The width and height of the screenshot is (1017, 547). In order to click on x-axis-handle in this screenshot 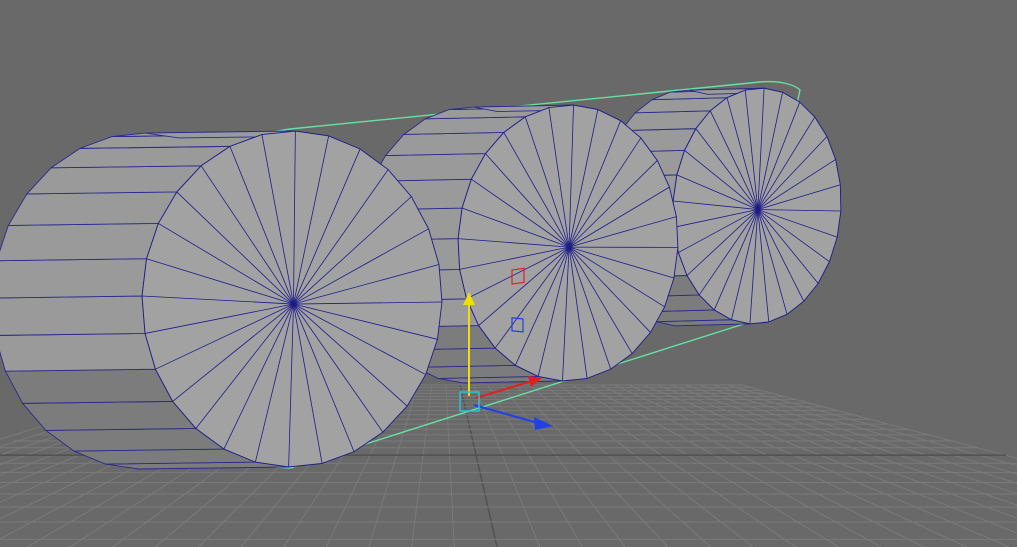, I will do `click(504, 389)`.